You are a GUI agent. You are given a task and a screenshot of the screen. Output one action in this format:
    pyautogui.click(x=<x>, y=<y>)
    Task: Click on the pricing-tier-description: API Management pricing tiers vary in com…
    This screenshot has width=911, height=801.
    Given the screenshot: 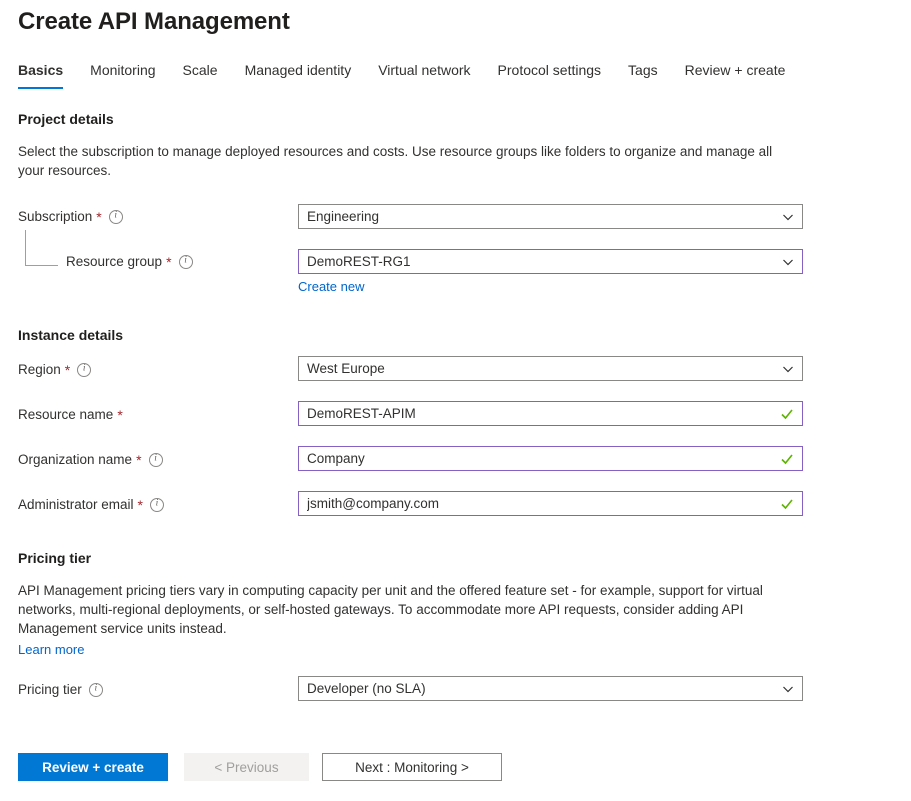 What is the action you would take?
    pyautogui.click(x=390, y=609)
    